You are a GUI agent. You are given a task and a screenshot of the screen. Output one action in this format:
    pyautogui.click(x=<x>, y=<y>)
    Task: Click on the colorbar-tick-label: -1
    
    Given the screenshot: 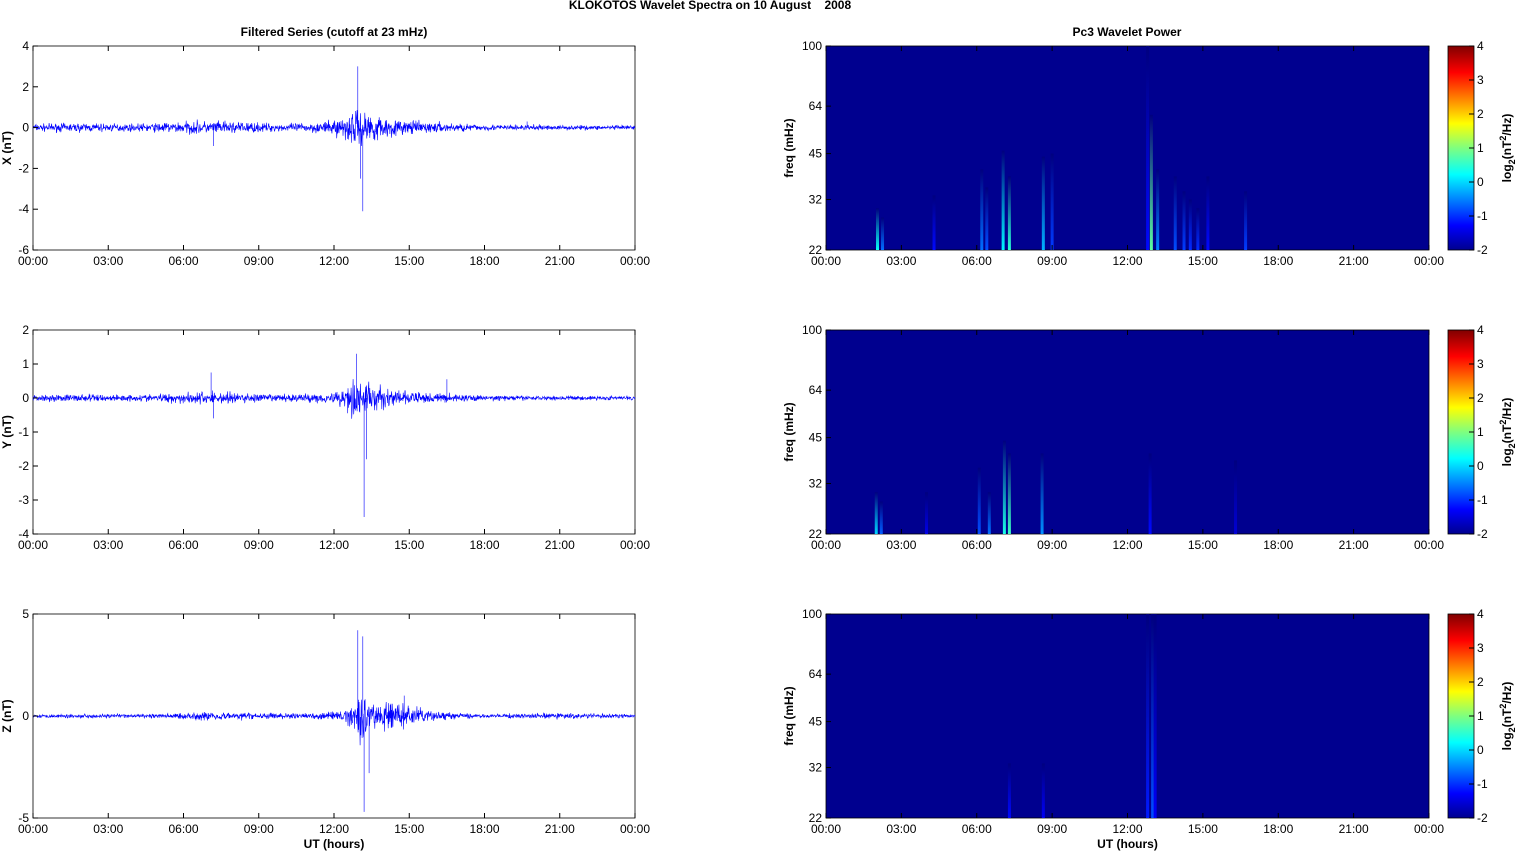 What is the action you would take?
    pyautogui.click(x=1482, y=216)
    